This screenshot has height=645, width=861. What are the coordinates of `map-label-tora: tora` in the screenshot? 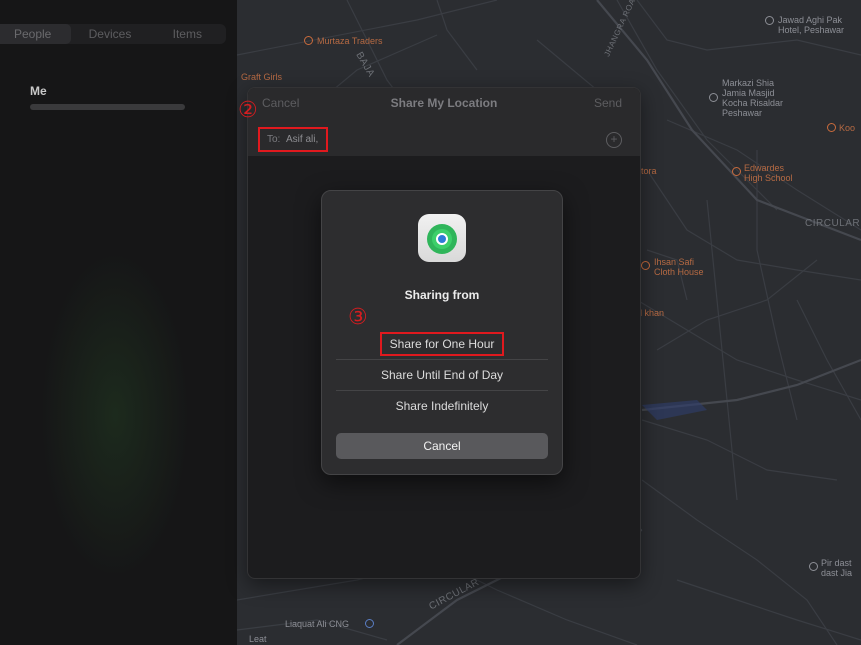 It's located at (649, 171).